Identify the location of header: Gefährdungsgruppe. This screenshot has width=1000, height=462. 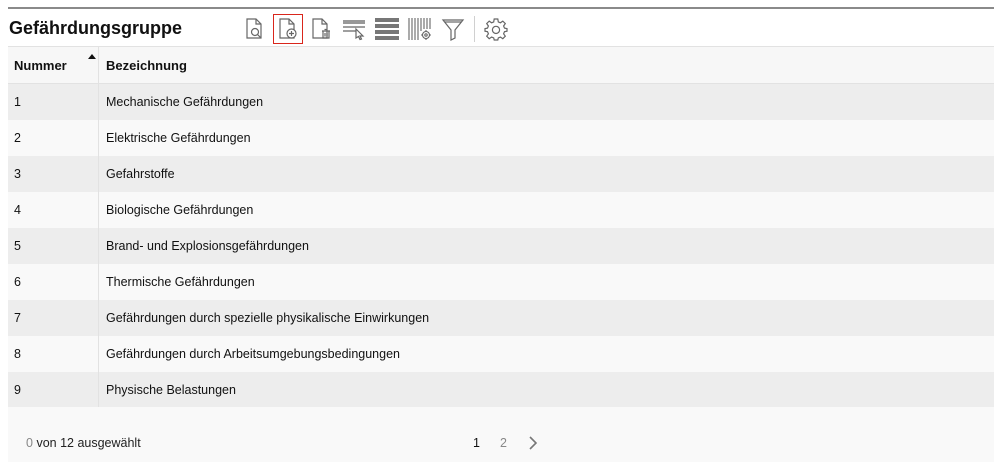
(501, 27).